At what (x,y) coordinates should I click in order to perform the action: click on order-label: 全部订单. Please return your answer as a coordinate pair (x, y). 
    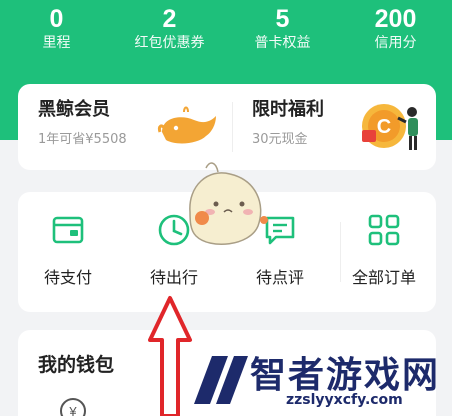
    Looking at the image, I should click on (383, 277).